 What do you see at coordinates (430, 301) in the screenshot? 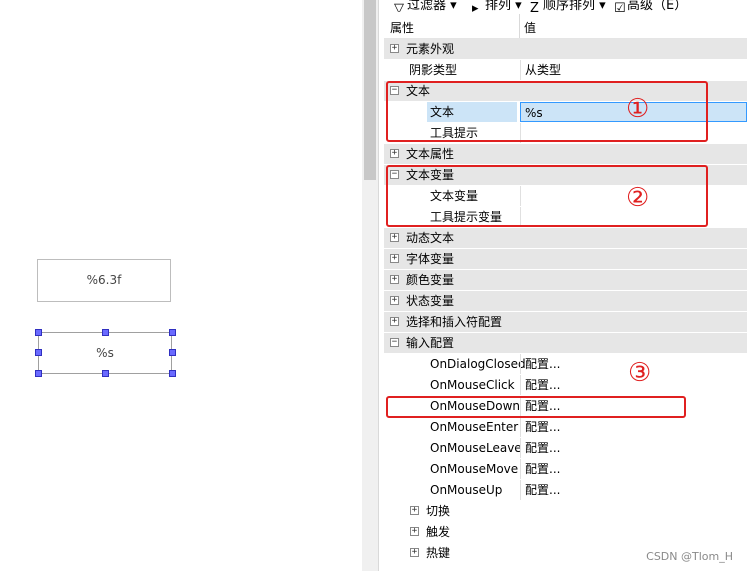
I see `property-name: 状态变量` at bounding box center [430, 301].